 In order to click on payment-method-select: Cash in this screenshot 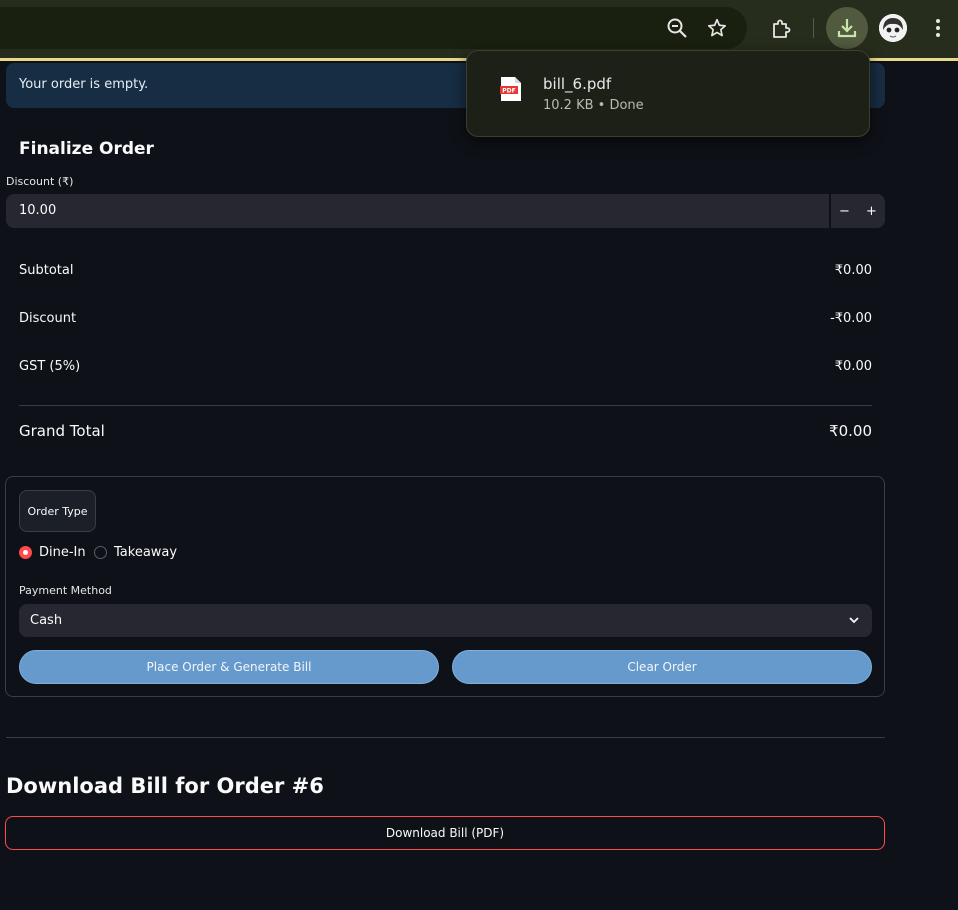, I will do `click(445, 620)`.